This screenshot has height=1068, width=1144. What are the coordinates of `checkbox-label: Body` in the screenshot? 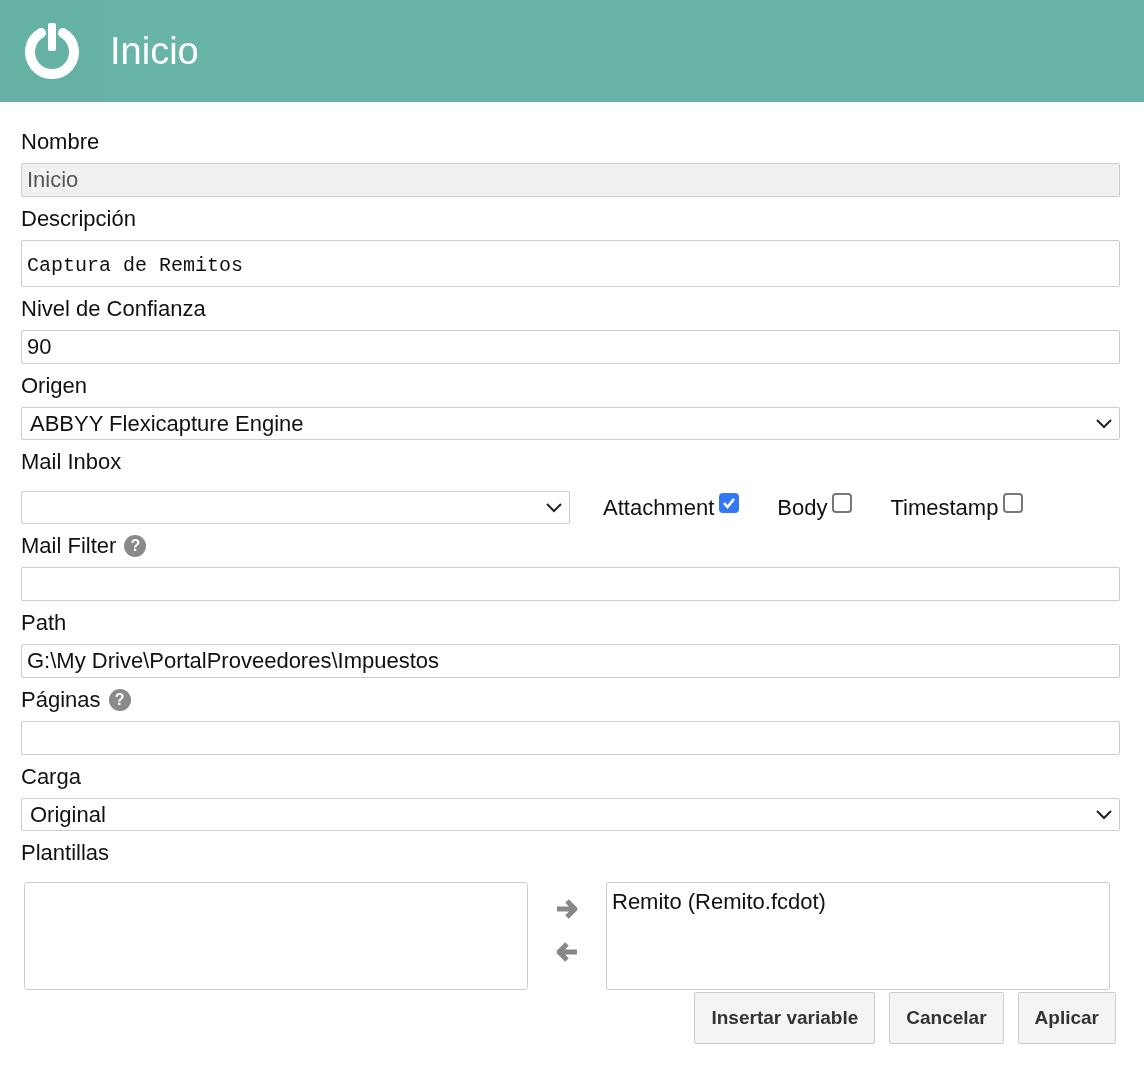 It's located at (802, 508).